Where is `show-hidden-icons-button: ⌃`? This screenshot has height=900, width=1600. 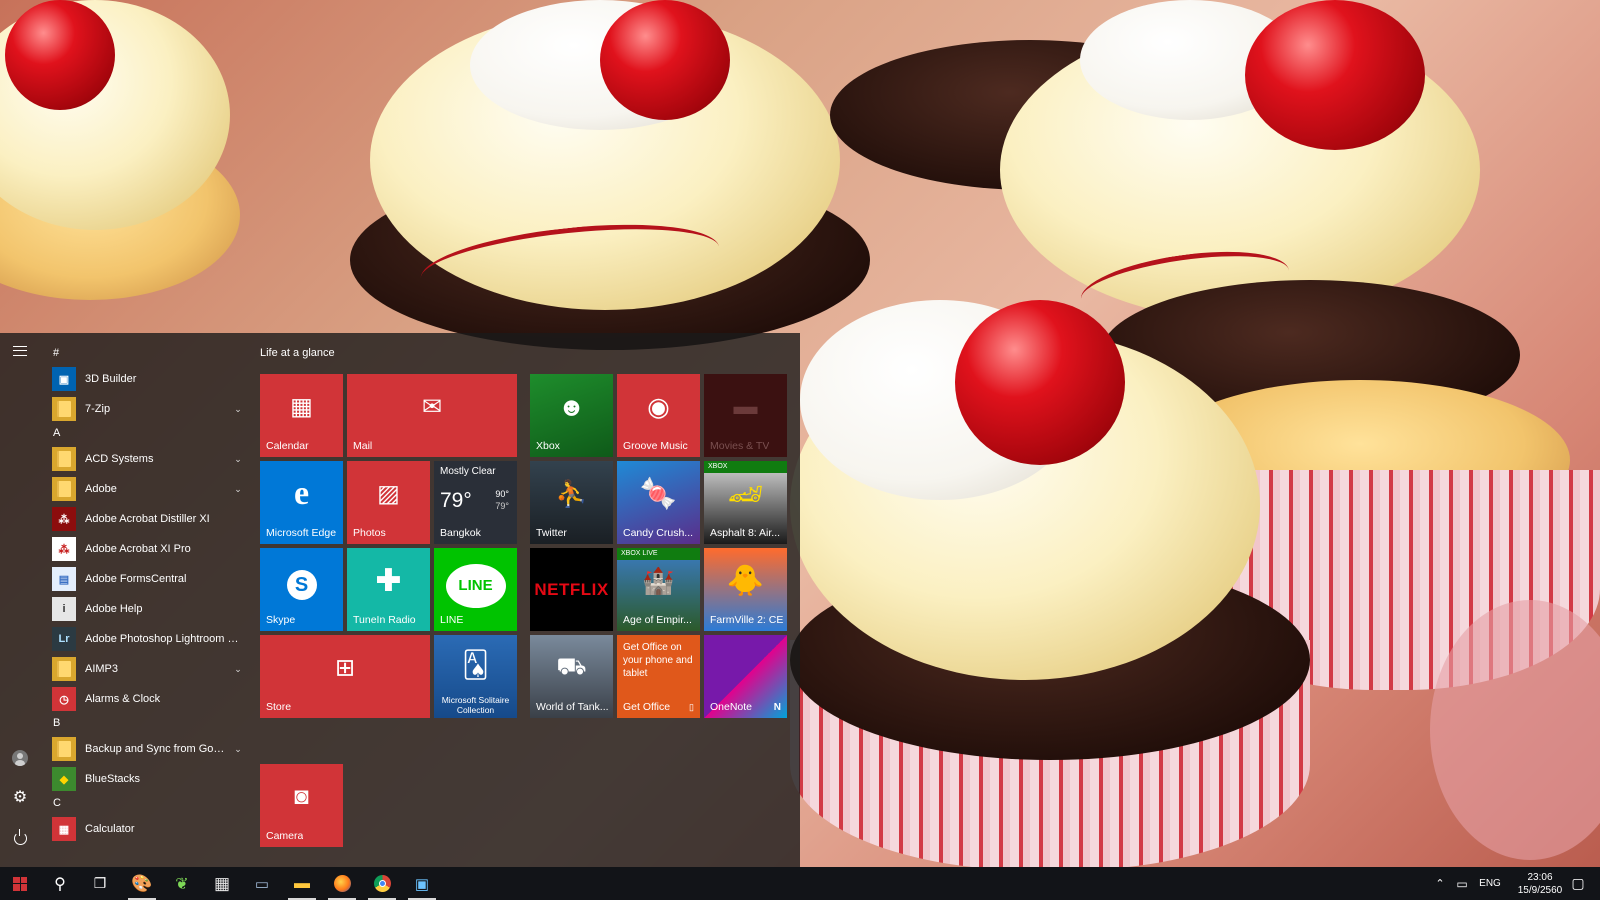 show-hidden-icons-button: ⌃ is located at coordinates (1440, 883).